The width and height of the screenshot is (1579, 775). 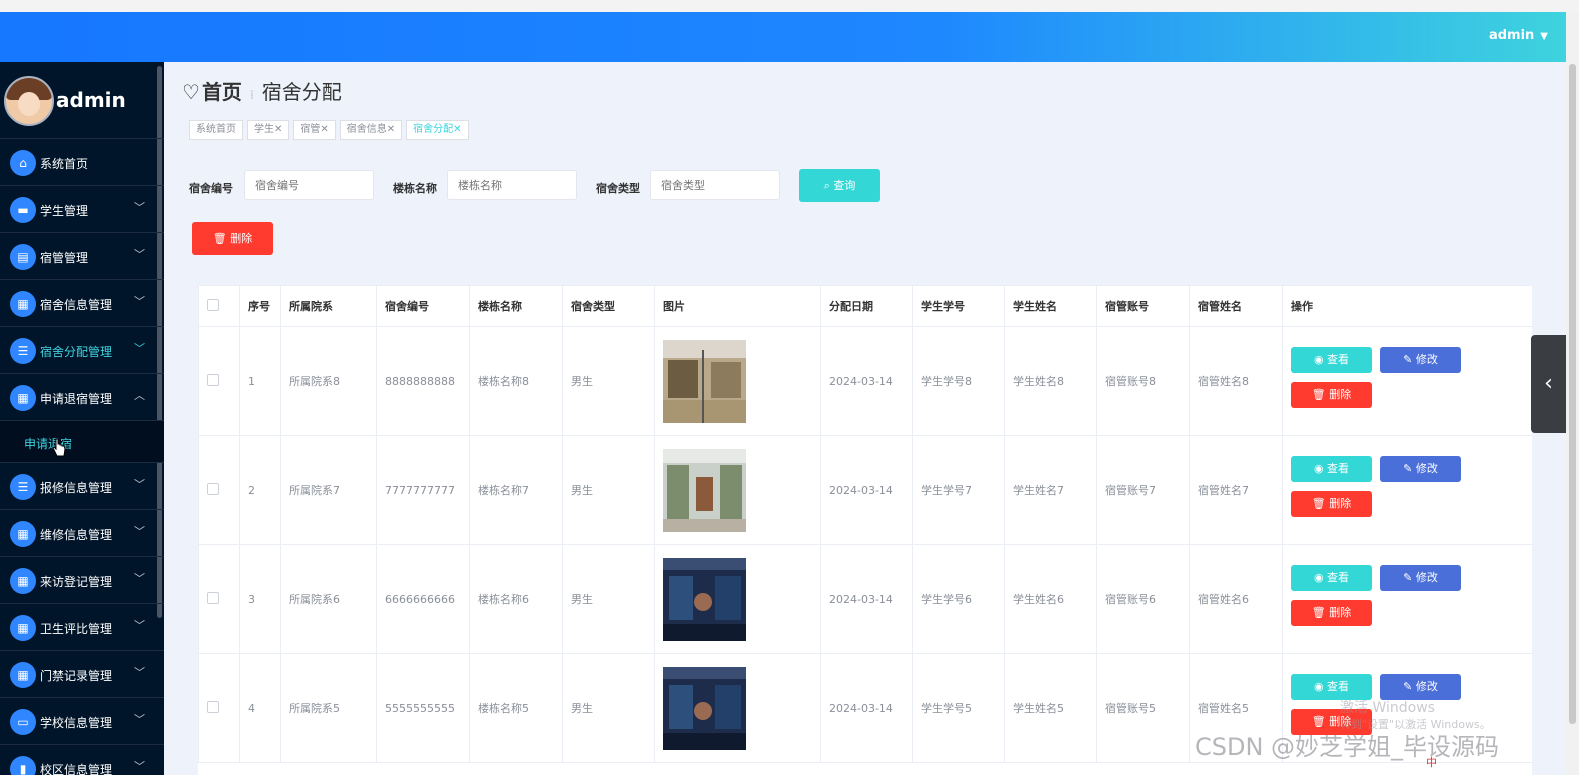 I want to click on sidebar-item-label: 学校信息管理, so click(x=76, y=723).